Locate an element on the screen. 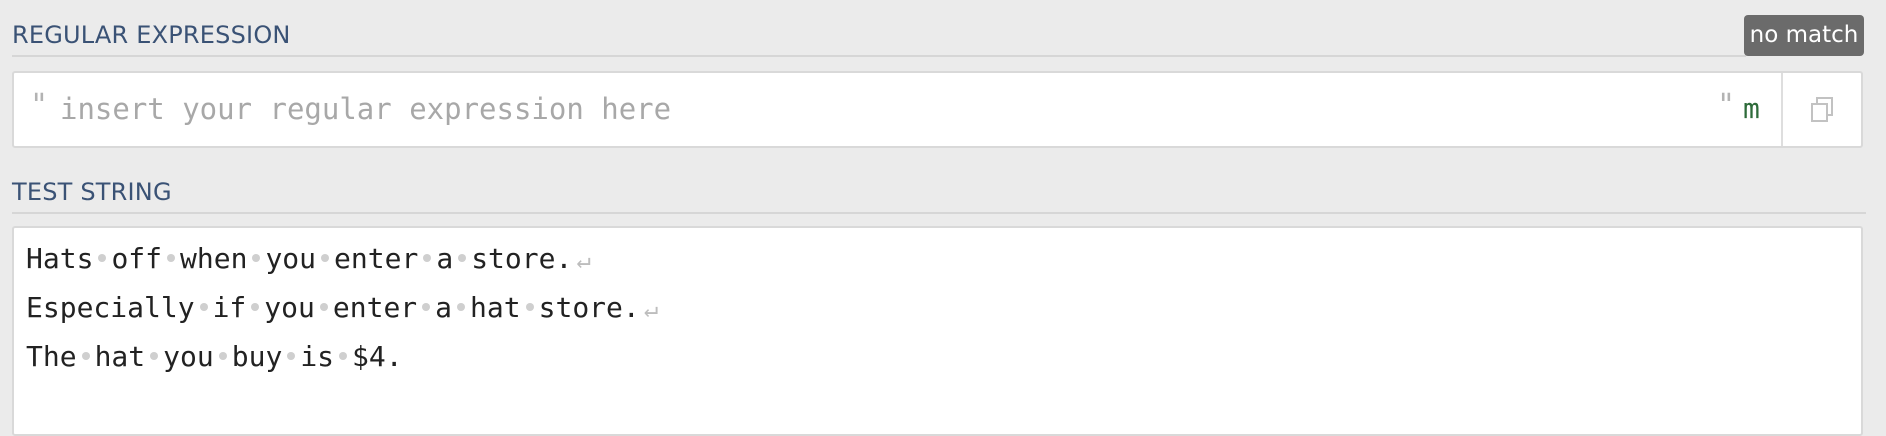 The height and width of the screenshot is (436, 1886). test-string-line: Especially if you enter a hat store. ↵ is located at coordinates (342, 307).